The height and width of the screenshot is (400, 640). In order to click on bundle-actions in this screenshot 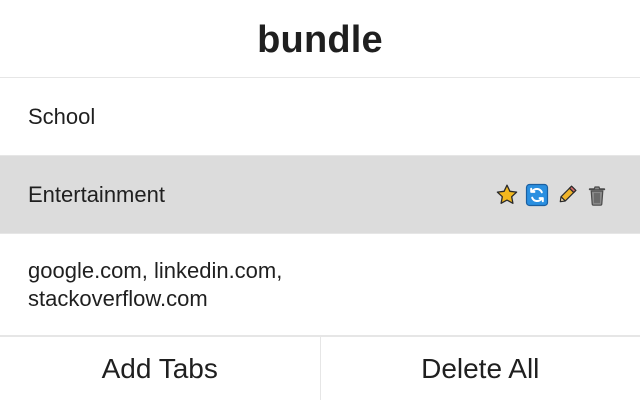, I will do `click(552, 195)`.